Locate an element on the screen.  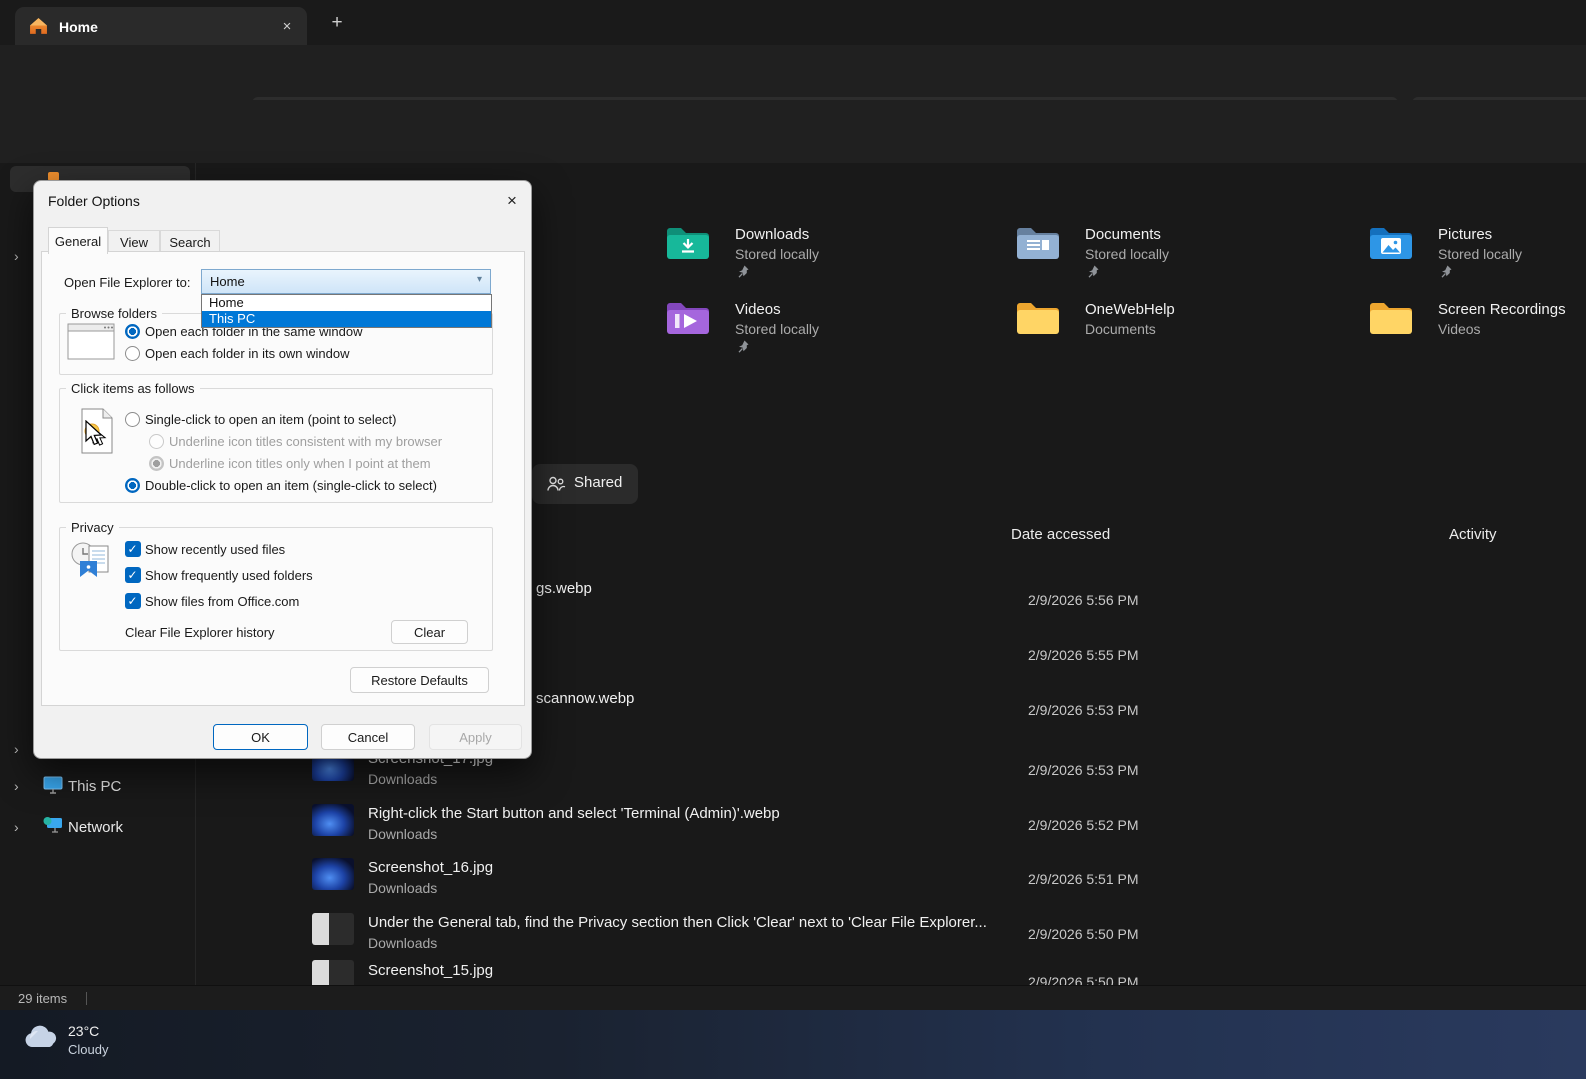
ok-button: OK is located at coordinates (260, 737).